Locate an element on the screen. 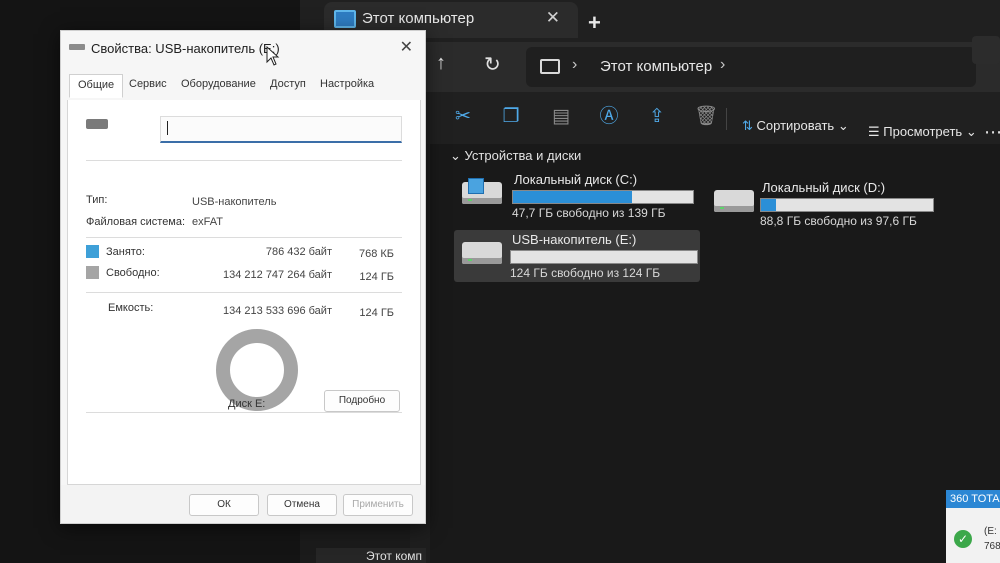 This screenshot has width=1000, height=563. view-icon: ☰ is located at coordinates (874, 131).